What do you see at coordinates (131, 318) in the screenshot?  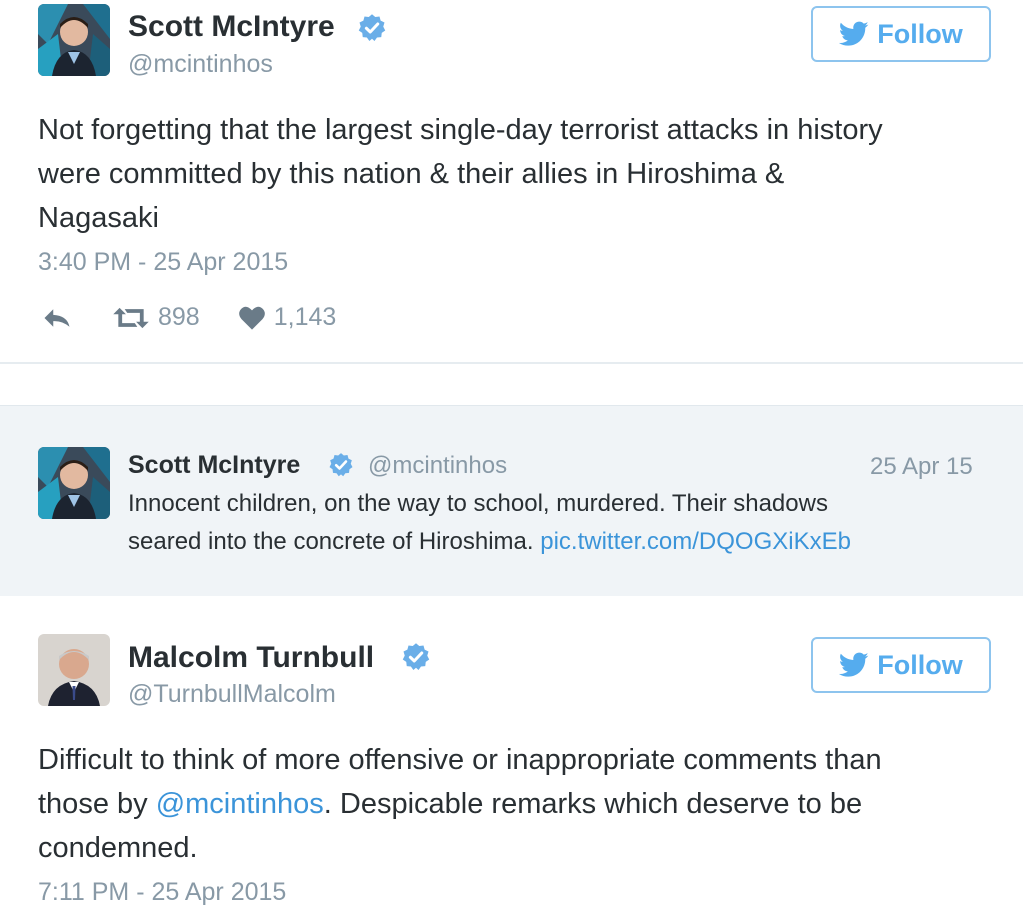 I see `retweet-icon` at bounding box center [131, 318].